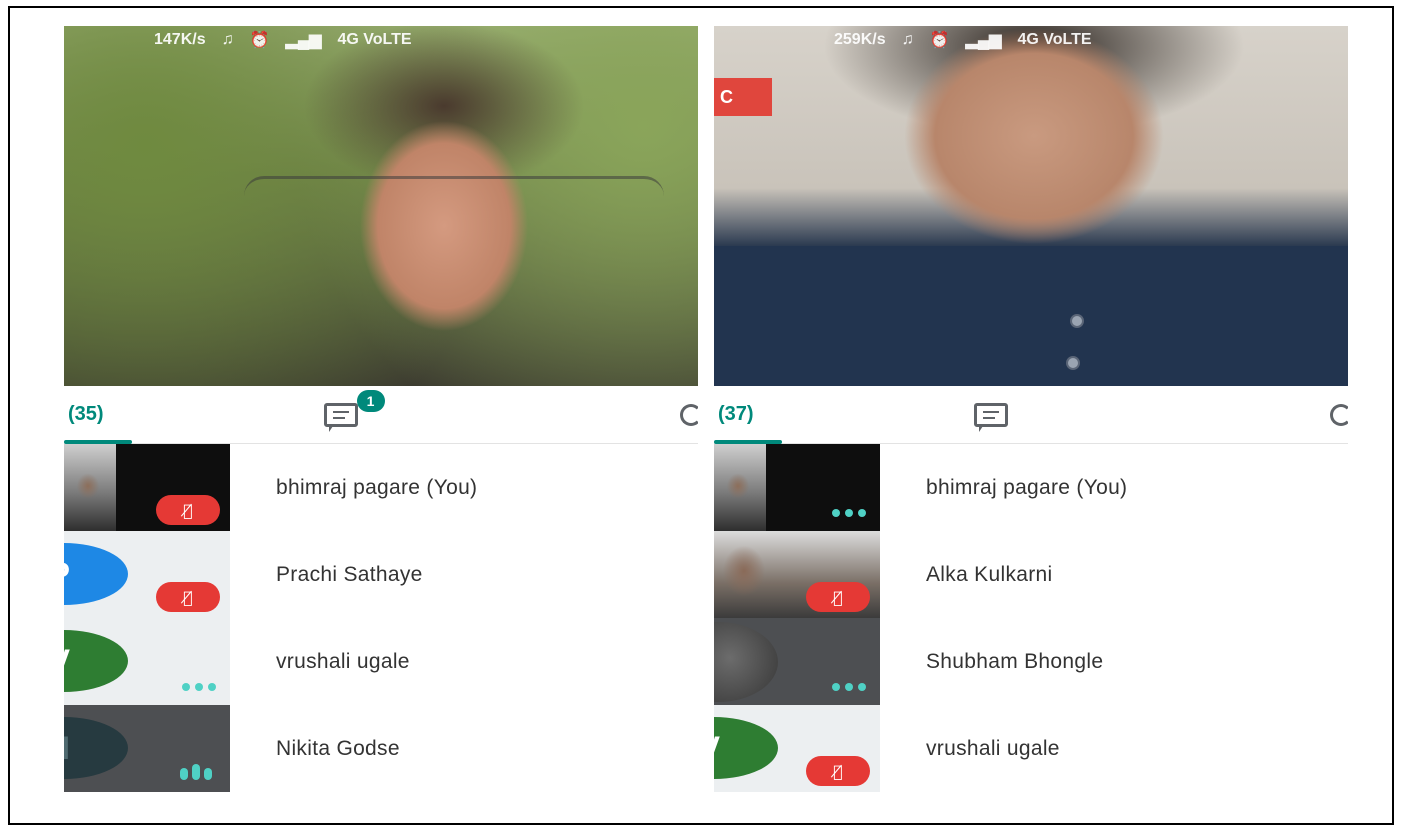 The image size is (1402, 831). I want to click on status-bar: 259K/s ♫ ⏰ ▂▄▆ 4G VoLTE, so click(1031, 40).